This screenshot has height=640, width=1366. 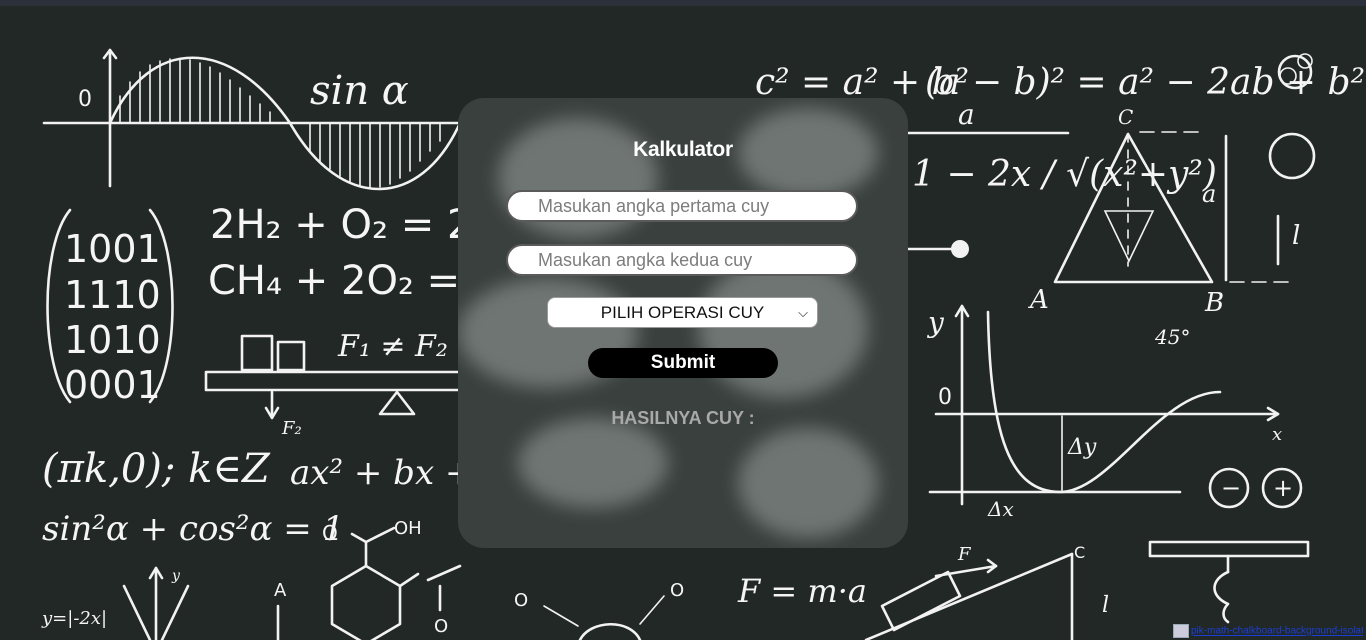 What do you see at coordinates (1038, 300) in the screenshot?
I see `triangle-vertex-a: A` at bounding box center [1038, 300].